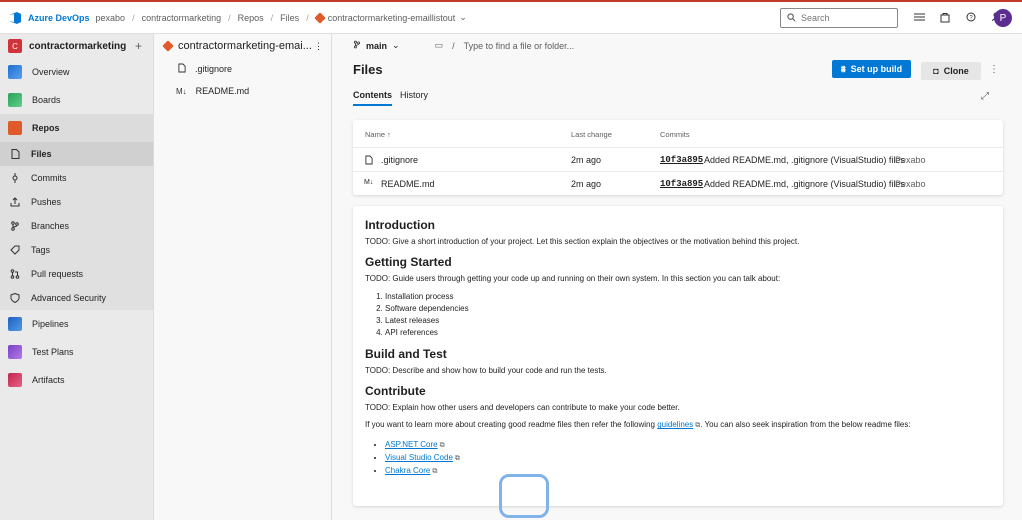  What do you see at coordinates (59, 18) in the screenshot?
I see `brand-link: Azure DevOps` at bounding box center [59, 18].